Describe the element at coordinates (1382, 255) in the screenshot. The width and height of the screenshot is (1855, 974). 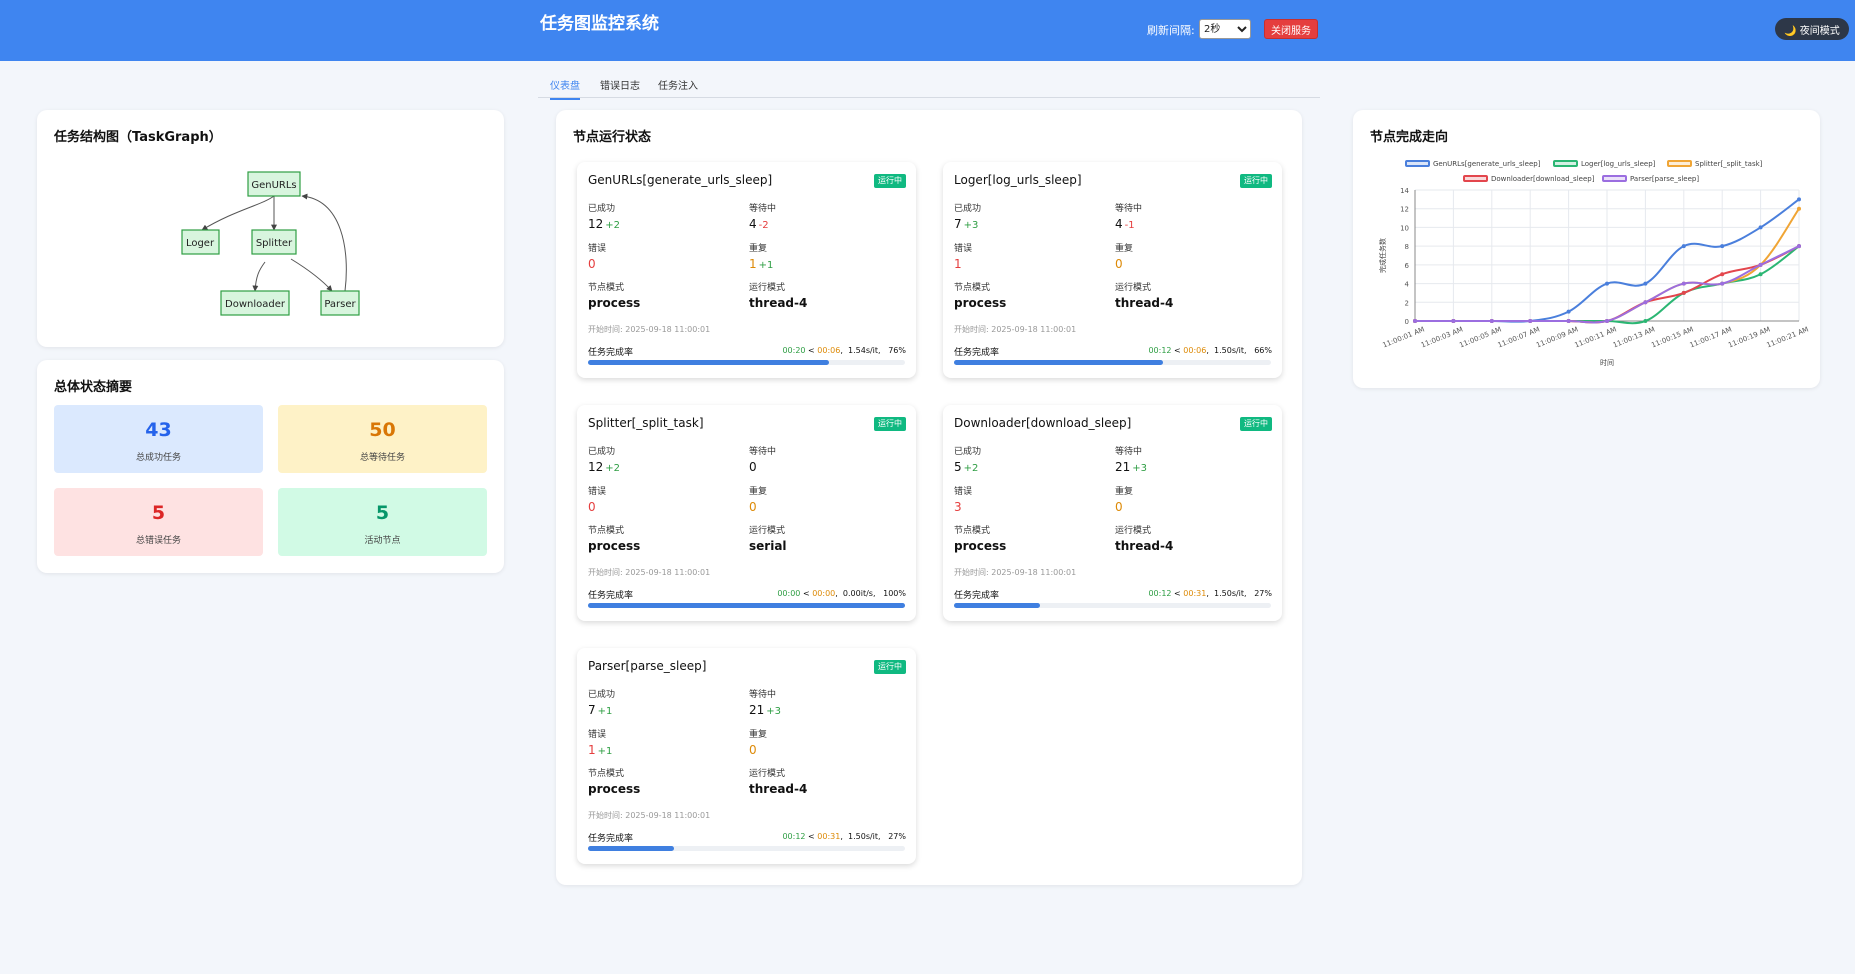
I see `y-axis-label: 完成任务数` at that location.